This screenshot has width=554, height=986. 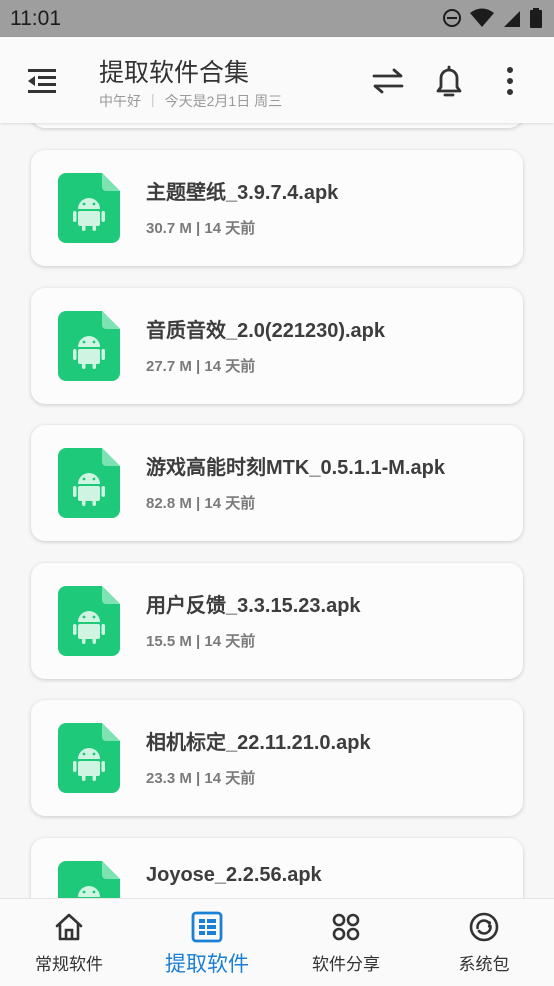 I want to click on file-card-partial, so click(x=277, y=125).